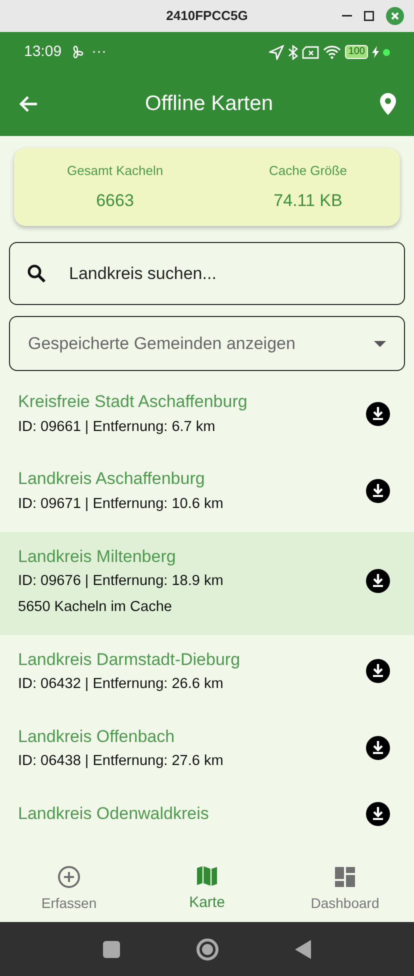  Describe the element at coordinates (117, 427) in the screenshot. I see `district-details: ID: 09661 | Entfernung: 6.7 km` at that location.